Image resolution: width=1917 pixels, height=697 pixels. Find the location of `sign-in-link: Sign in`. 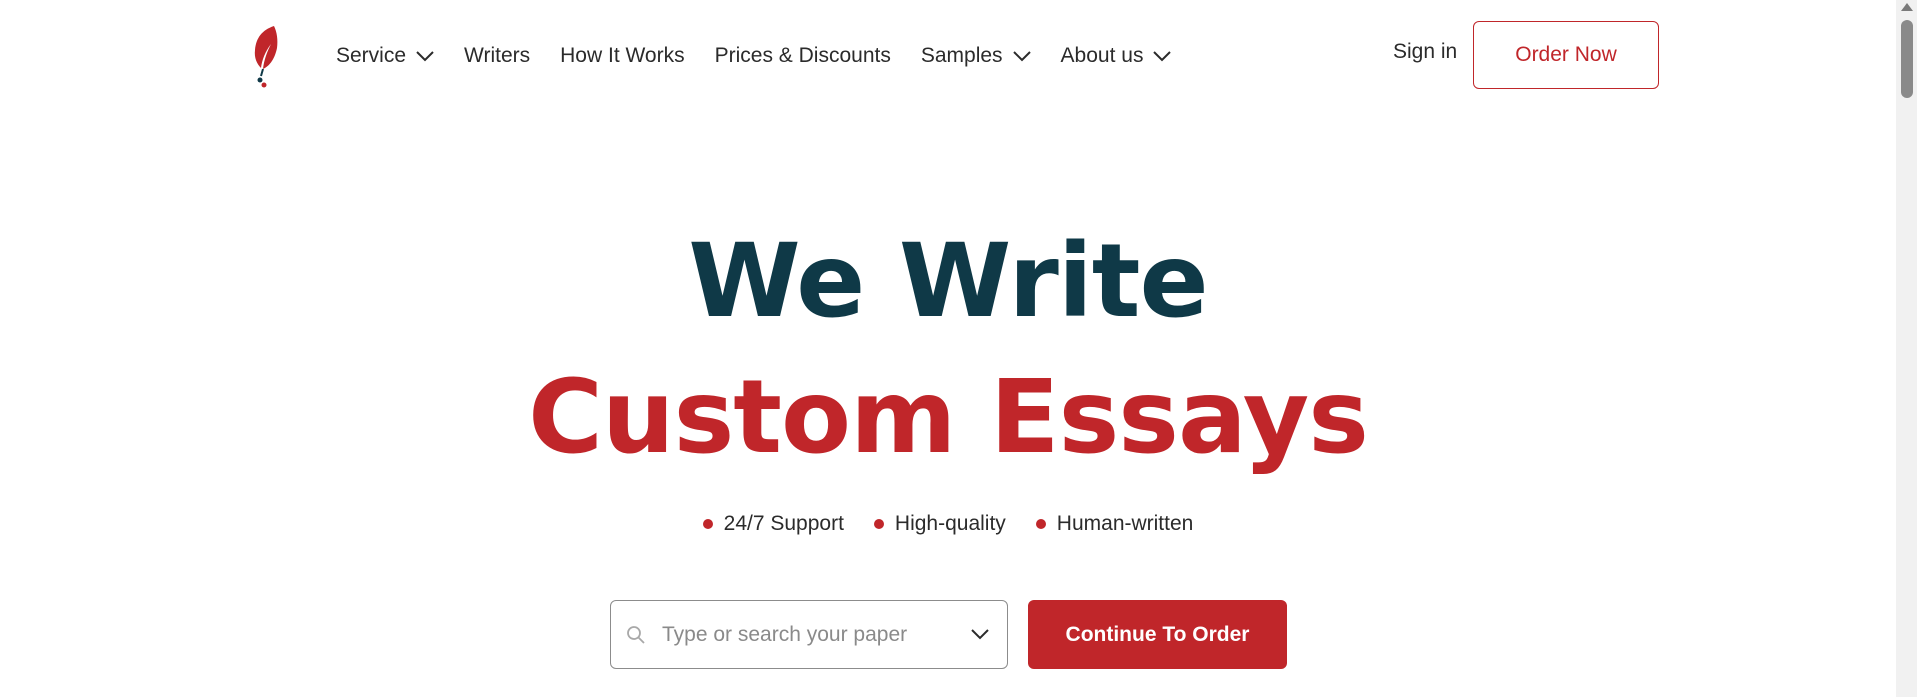

sign-in-link: Sign in is located at coordinates (1425, 52).